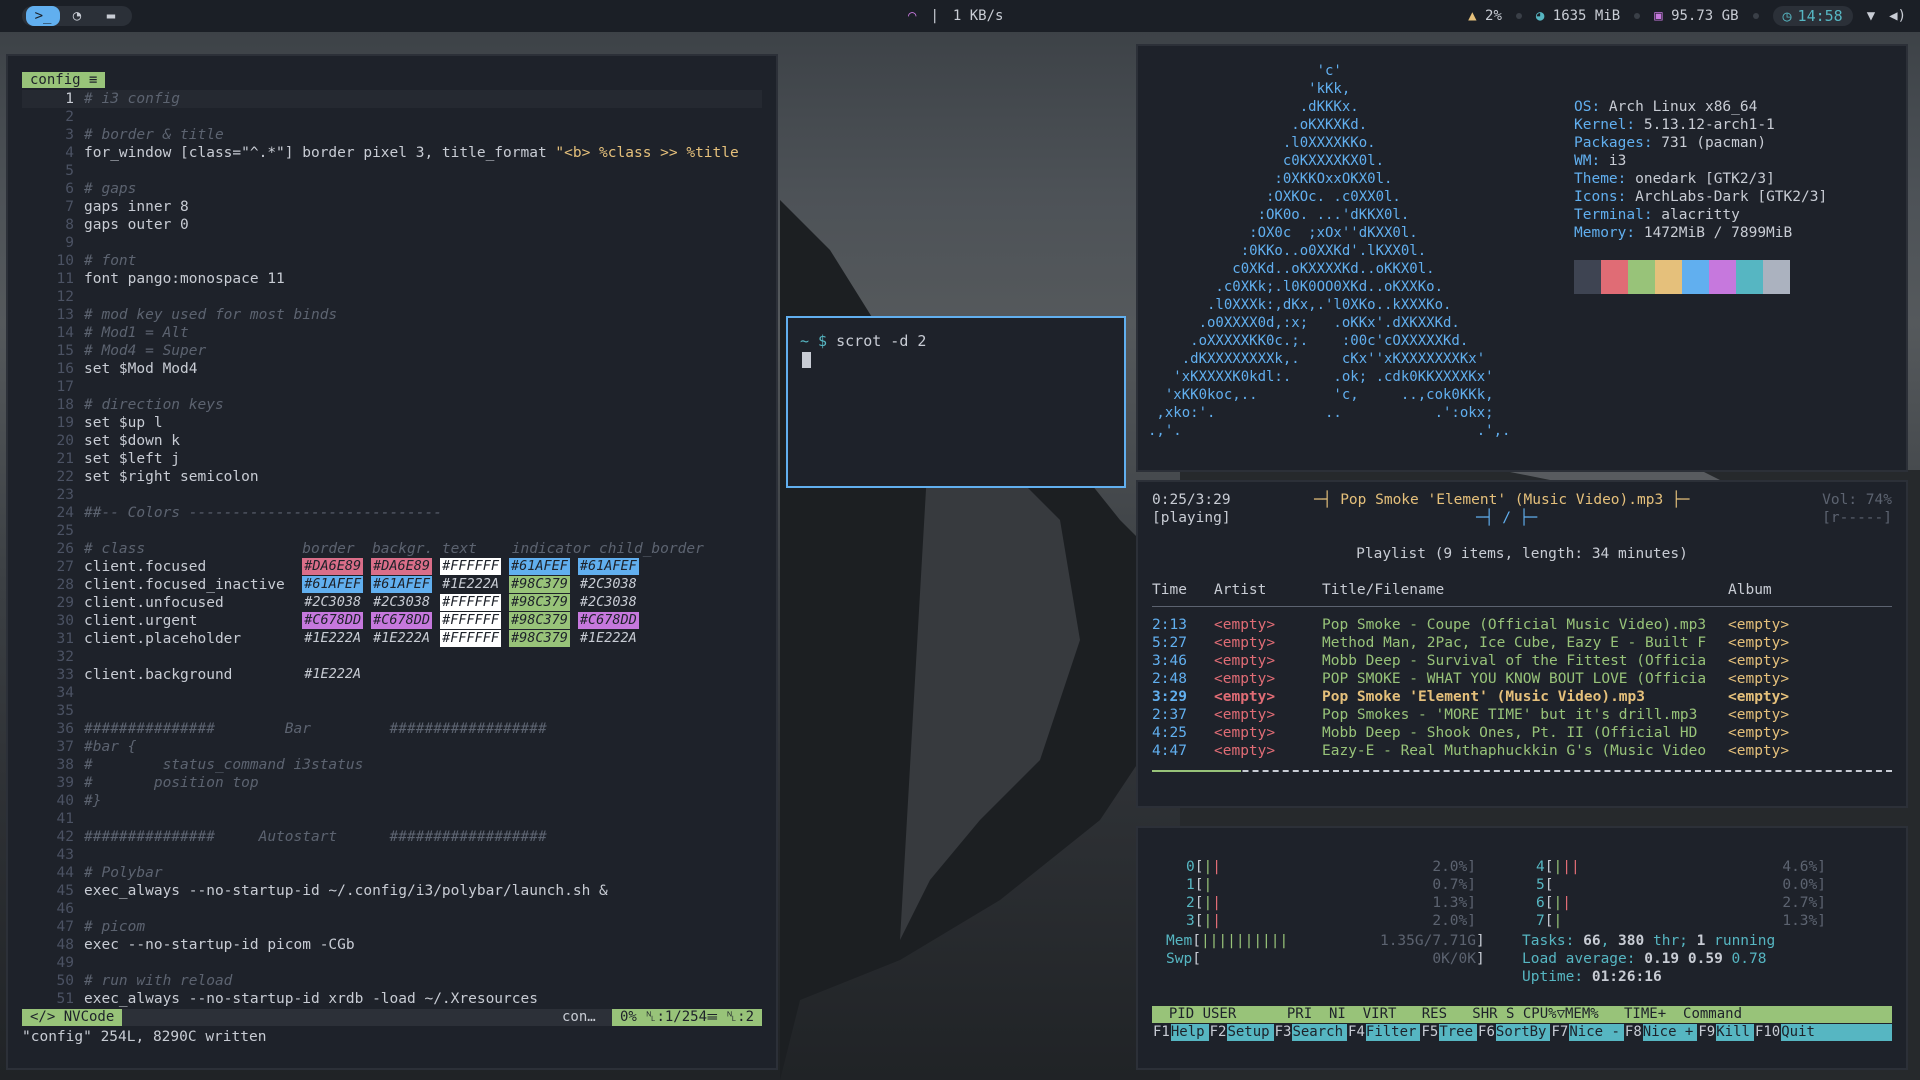 This screenshot has height=1080, width=1920. Describe the element at coordinates (392, 351) in the screenshot. I see `code-line: 15 # Mod4 = Super` at that location.